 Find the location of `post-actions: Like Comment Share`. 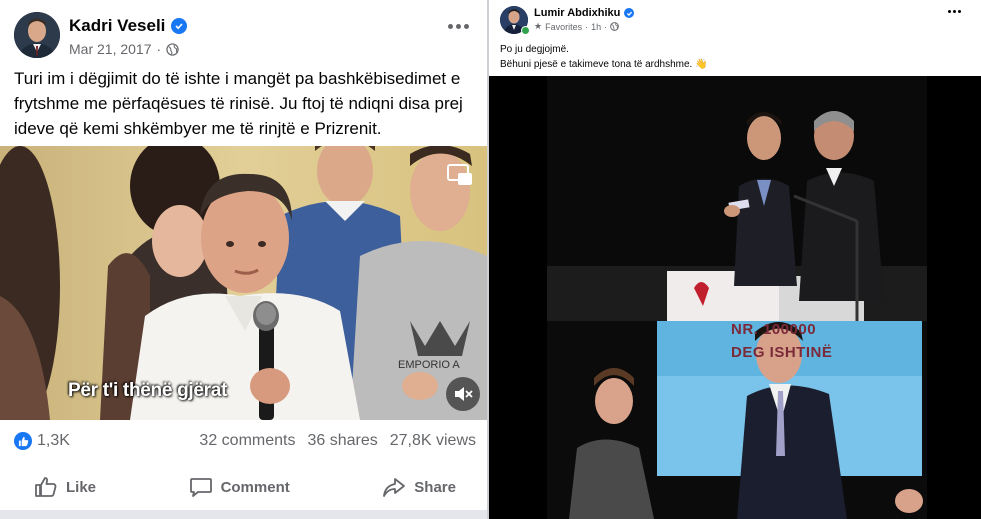

post-actions: Like Comment Share is located at coordinates (245, 487).